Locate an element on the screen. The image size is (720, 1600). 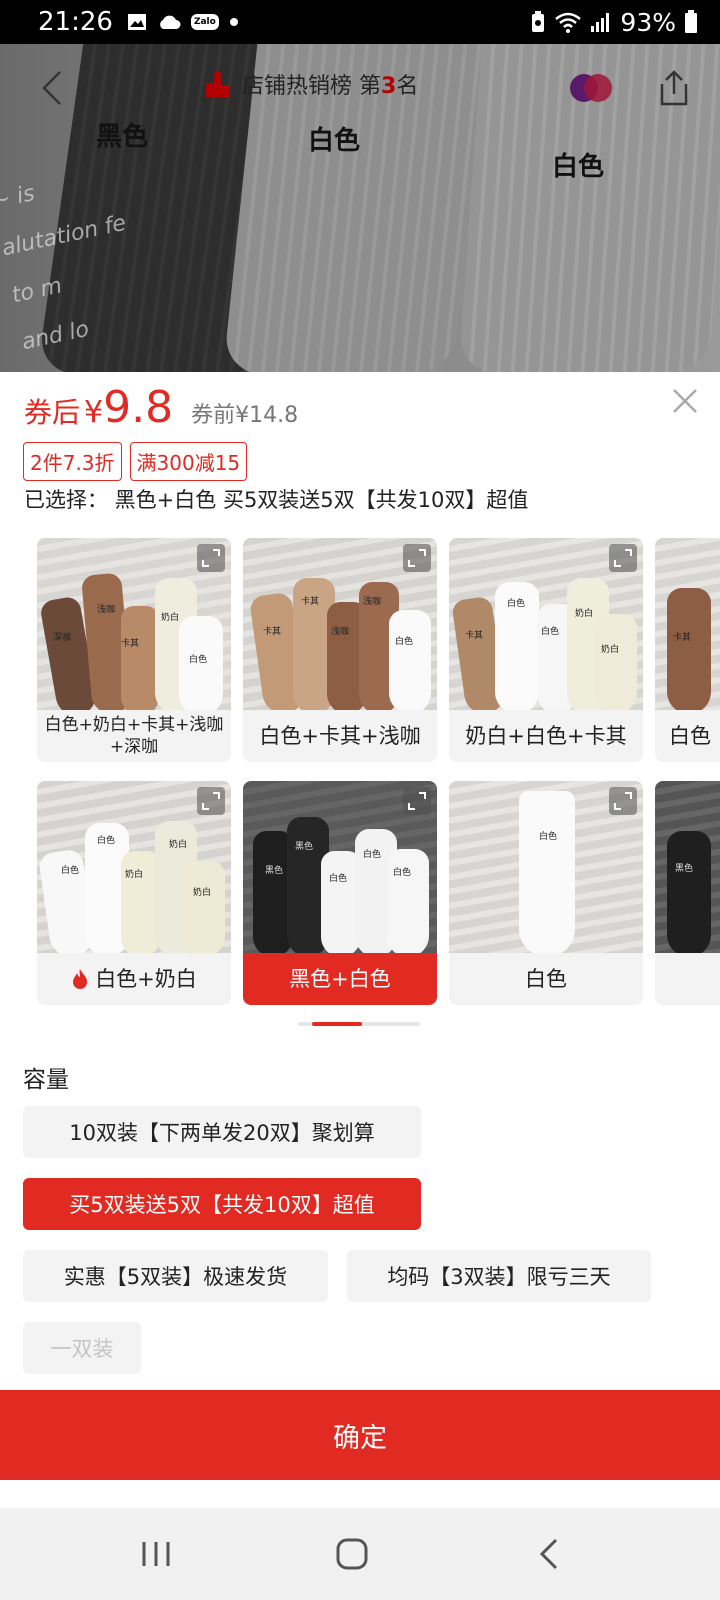
horizontal-scroll-indicator is located at coordinates (359, 1024).